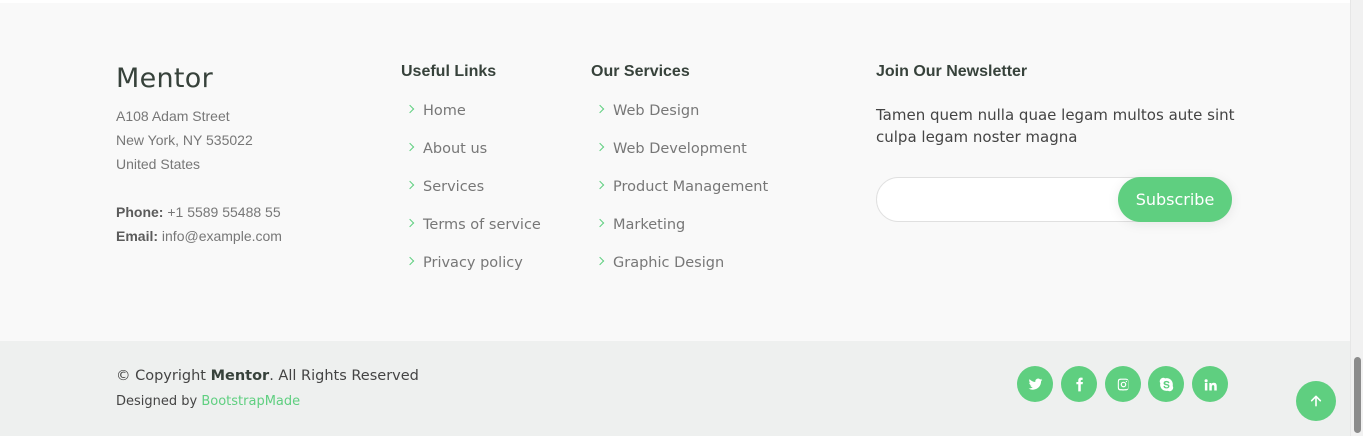 The image size is (1363, 436). Describe the element at coordinates (656, 111) in the screenshot. I see `service-link-label: Web Design` at that location.